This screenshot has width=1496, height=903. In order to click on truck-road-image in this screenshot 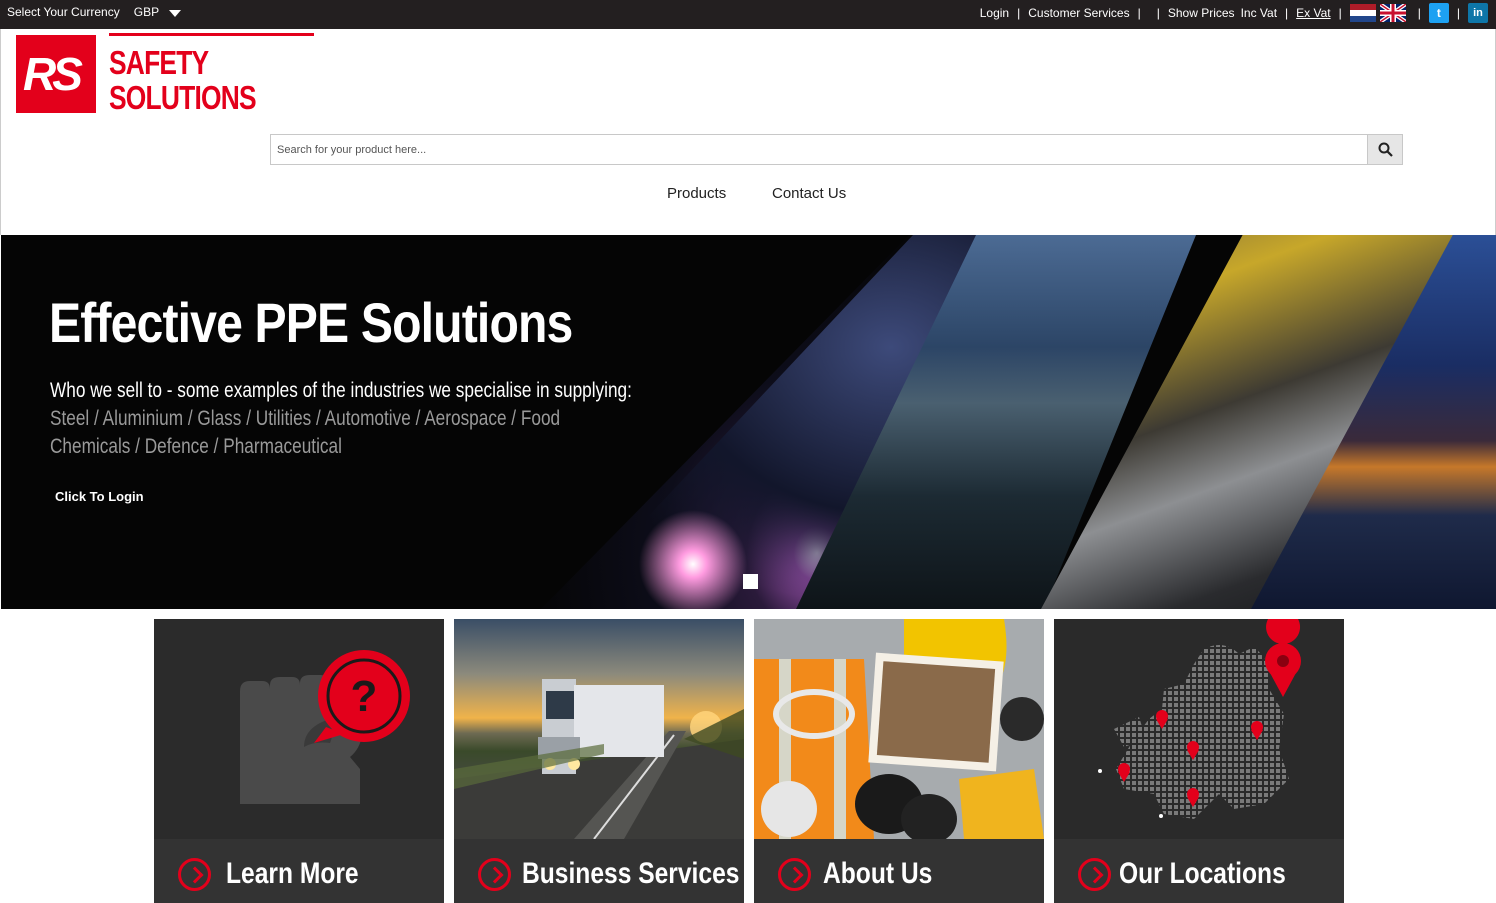, I will do `click(599, 759)`.